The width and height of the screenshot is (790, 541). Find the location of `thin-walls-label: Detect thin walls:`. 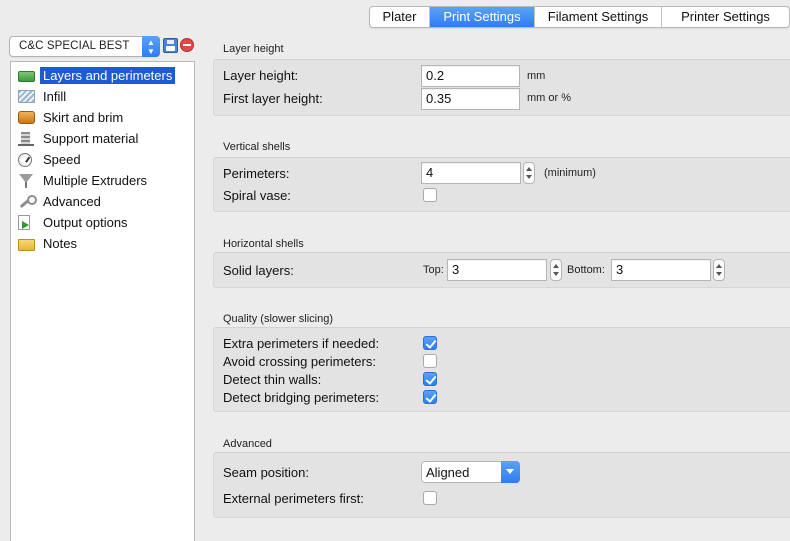

thin-walls-label: Detect thin walls: is located at coordinates (272, 379).